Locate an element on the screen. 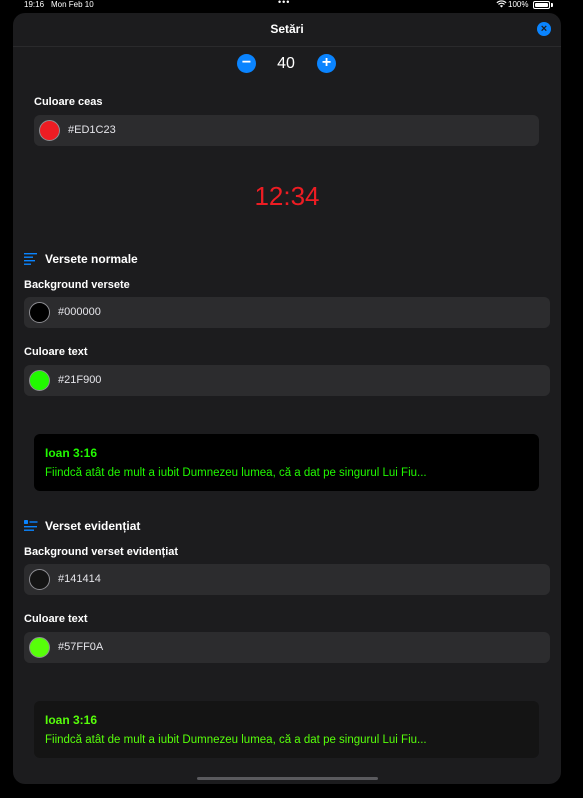 This screenshot has width=583, height=798. highlighted-bg-swatch is located at coordinates (39, 579).